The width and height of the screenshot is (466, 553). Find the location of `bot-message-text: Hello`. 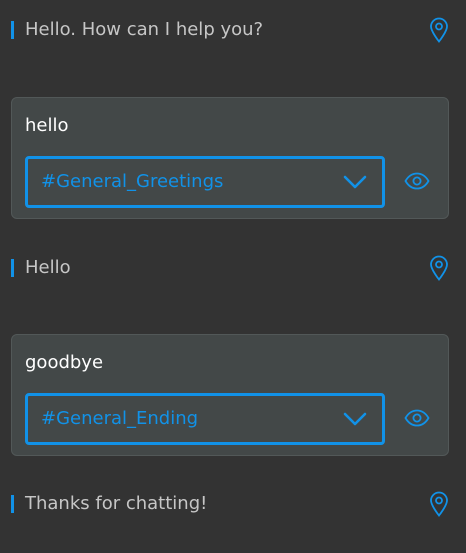

bot-message-text: Hello is located at coordinates (48, 267).